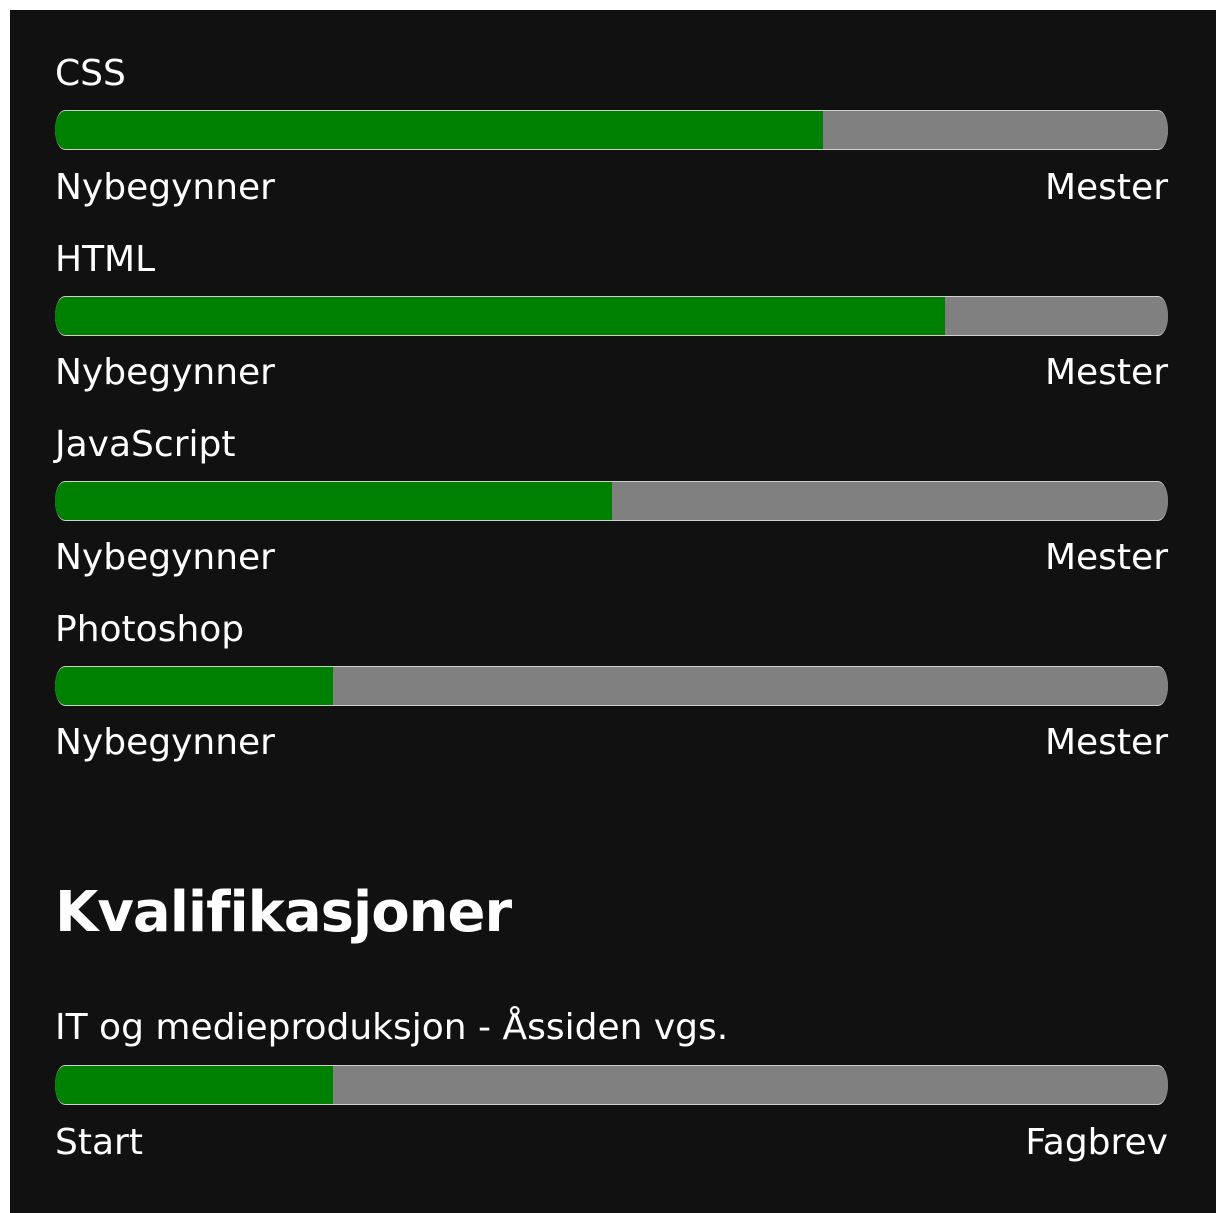 This screenshot has width=1216, height=1213. I want to click on scale-max-label: Fagbrev, so click(1096, 1142).